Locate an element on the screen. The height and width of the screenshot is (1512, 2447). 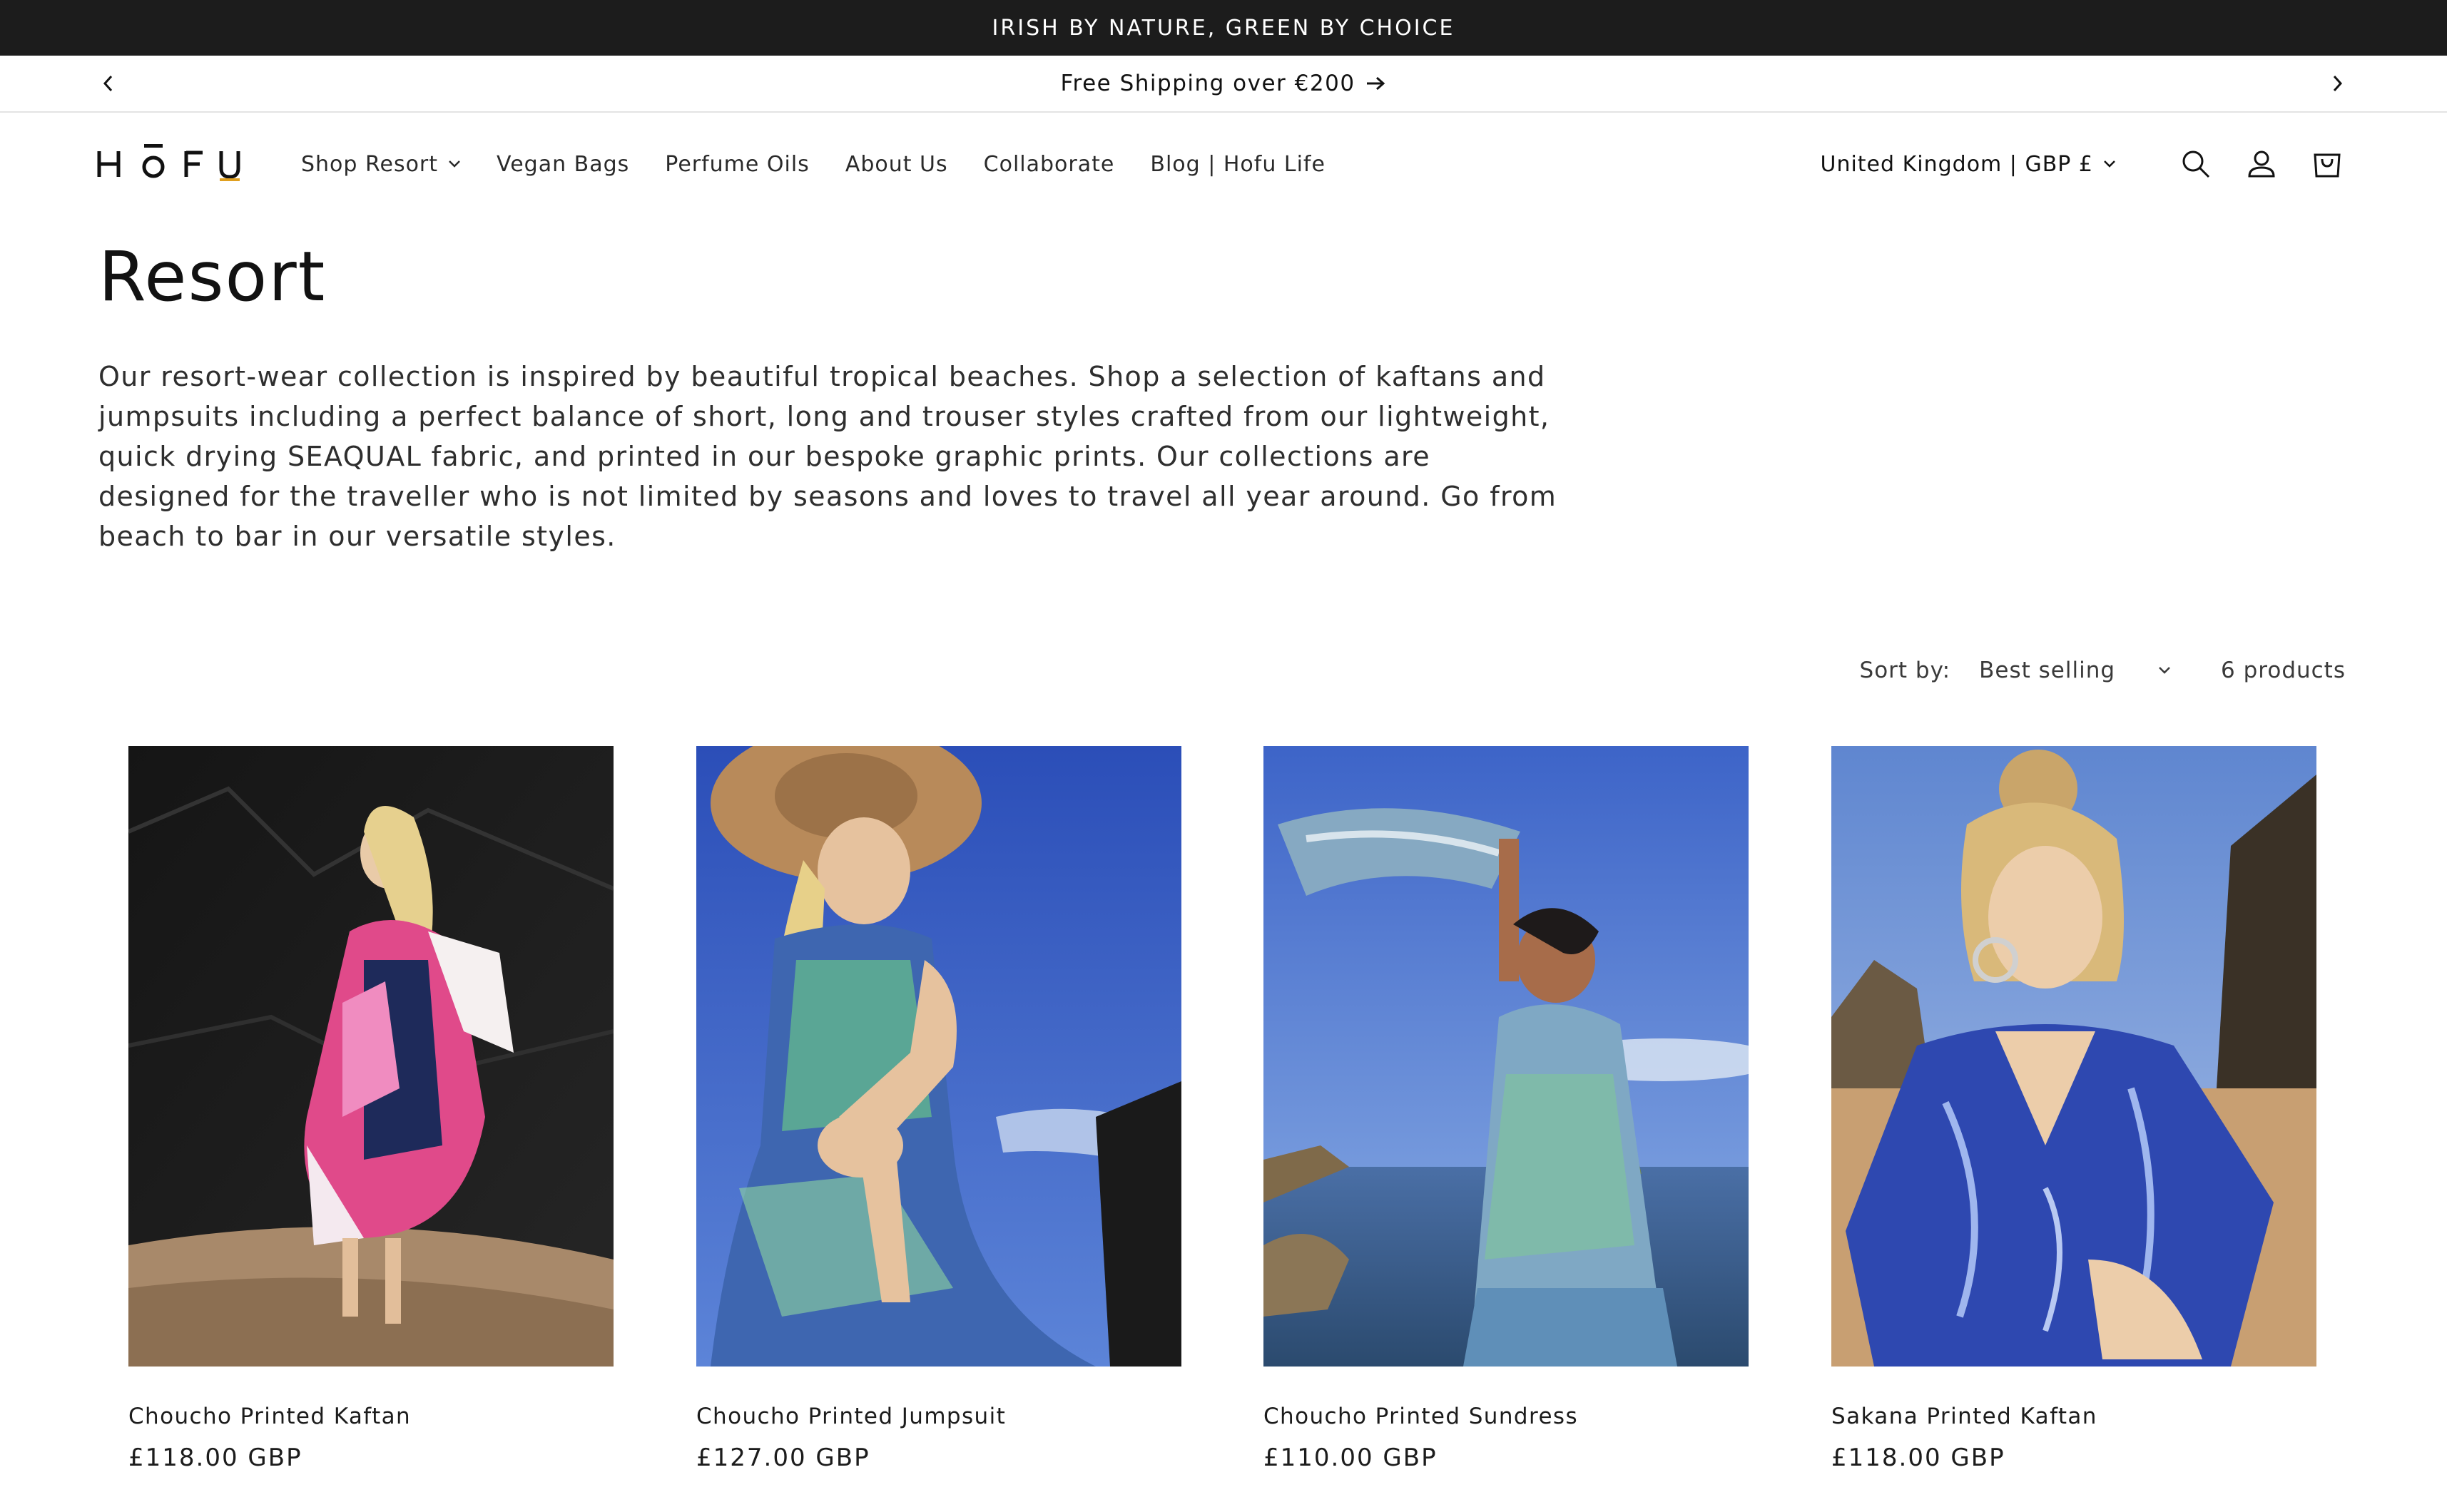
nav-item-label: Perfume Oils is located at coordinates (737, 164).